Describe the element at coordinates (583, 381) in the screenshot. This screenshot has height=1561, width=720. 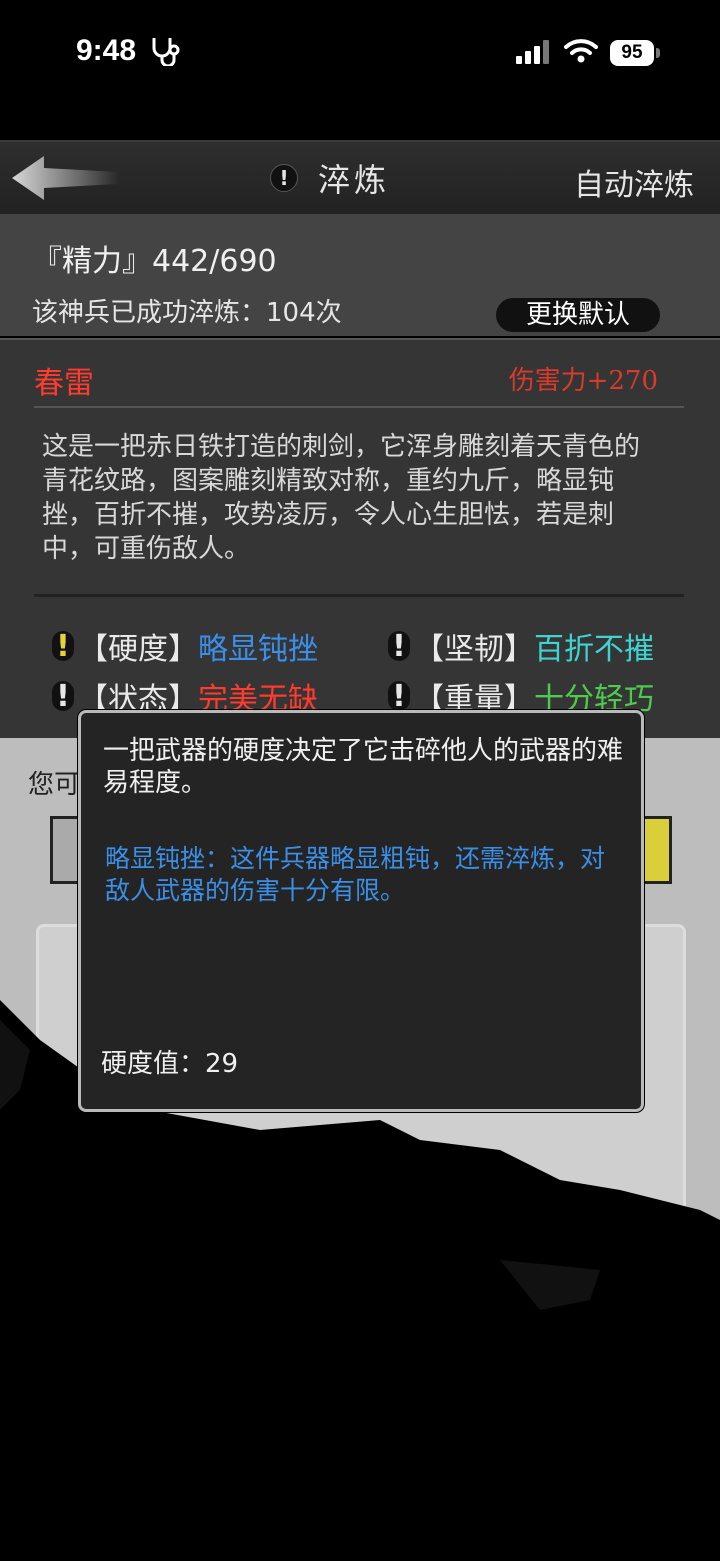
I see `weapon-damage: 伤害力+270` at that location.